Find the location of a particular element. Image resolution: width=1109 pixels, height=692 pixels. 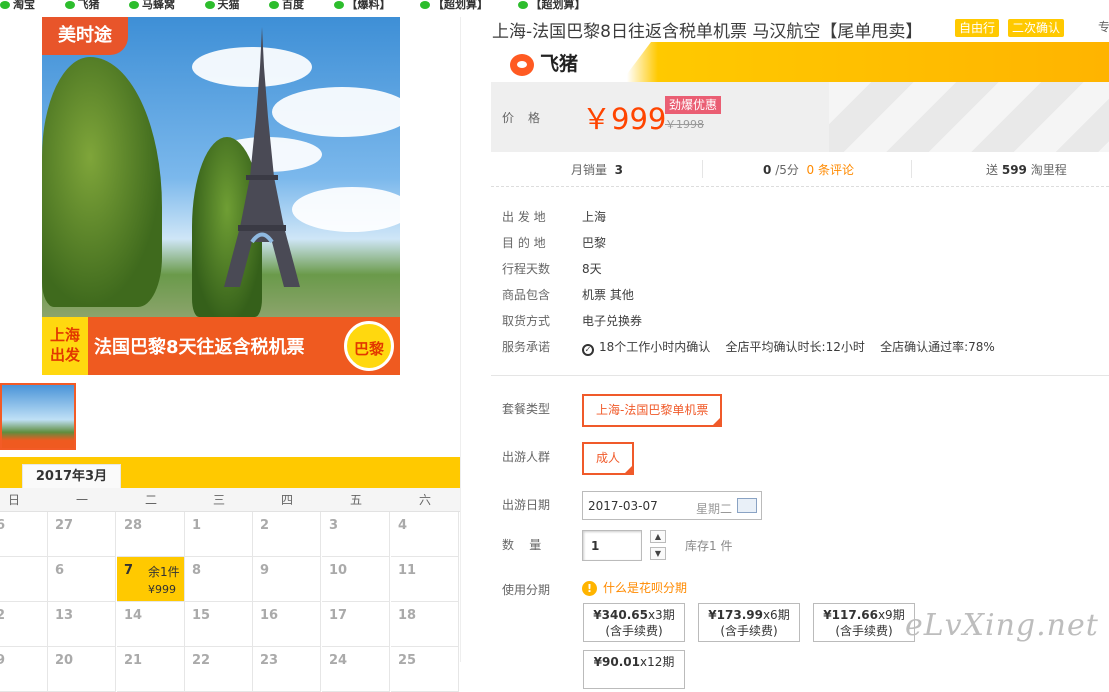

calendar-day: 26 is located at coordinates (24, 534).